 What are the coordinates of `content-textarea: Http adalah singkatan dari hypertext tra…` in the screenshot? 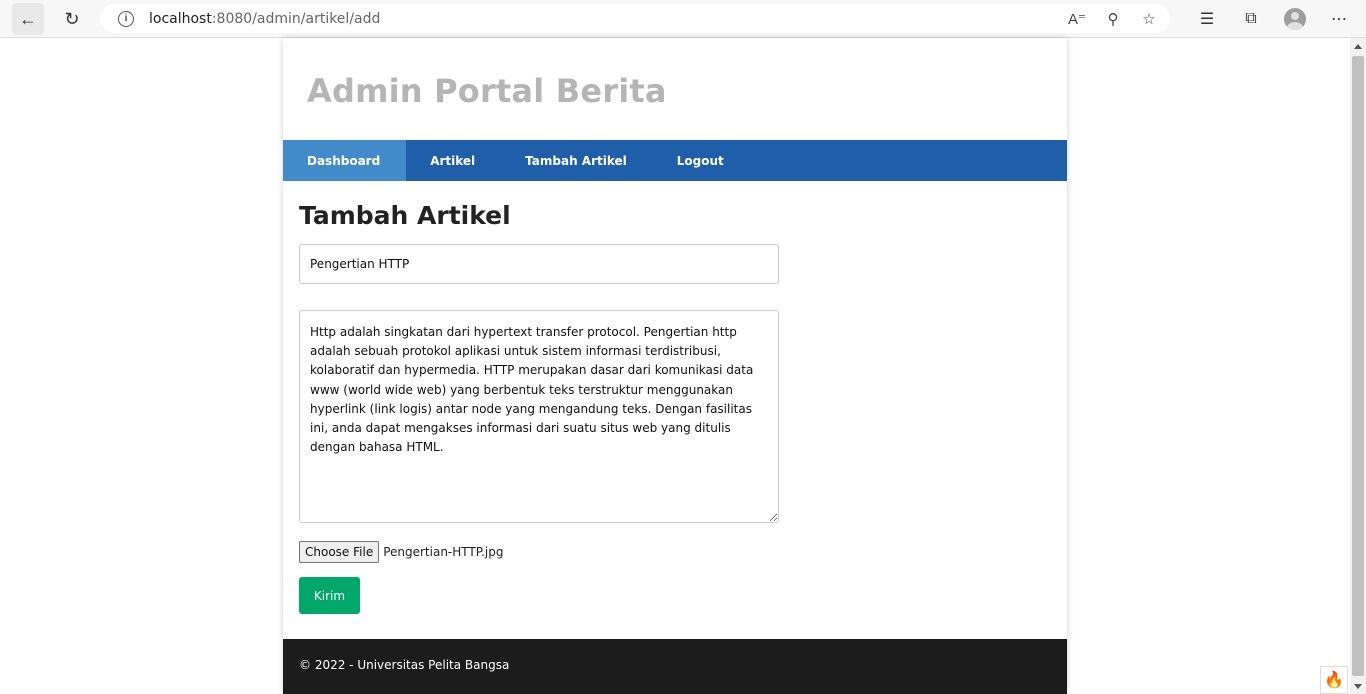 It's located at (539, 416).